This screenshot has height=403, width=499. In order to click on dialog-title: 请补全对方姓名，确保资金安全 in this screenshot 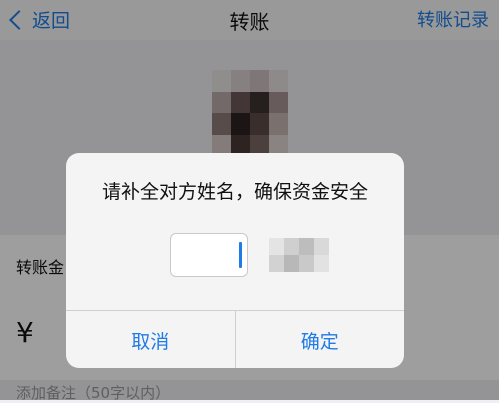, I will do `click(234, 192)`.